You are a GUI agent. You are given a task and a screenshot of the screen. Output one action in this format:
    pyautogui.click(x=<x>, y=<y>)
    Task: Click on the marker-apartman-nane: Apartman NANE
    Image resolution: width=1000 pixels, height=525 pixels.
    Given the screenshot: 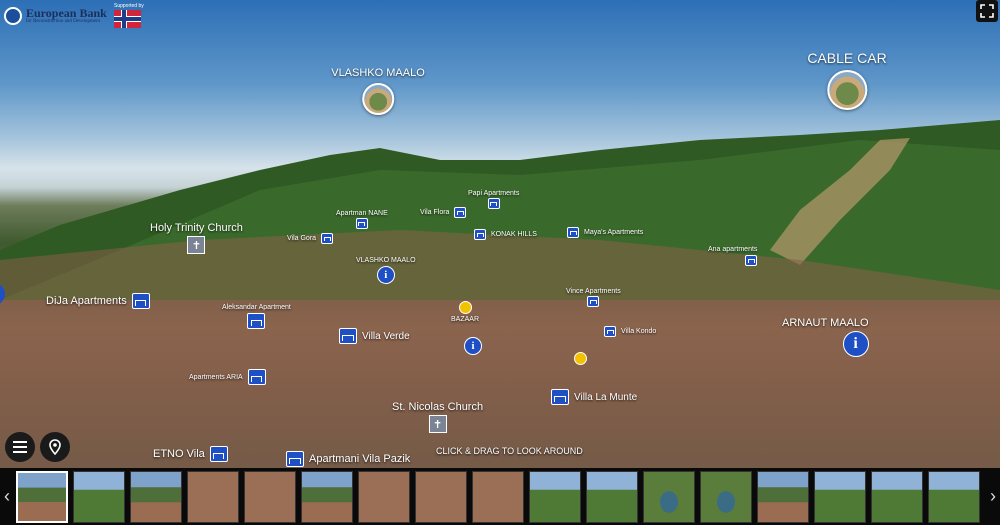 What is the action you would take?
    pyautogui.click(x=362, y=219)
    